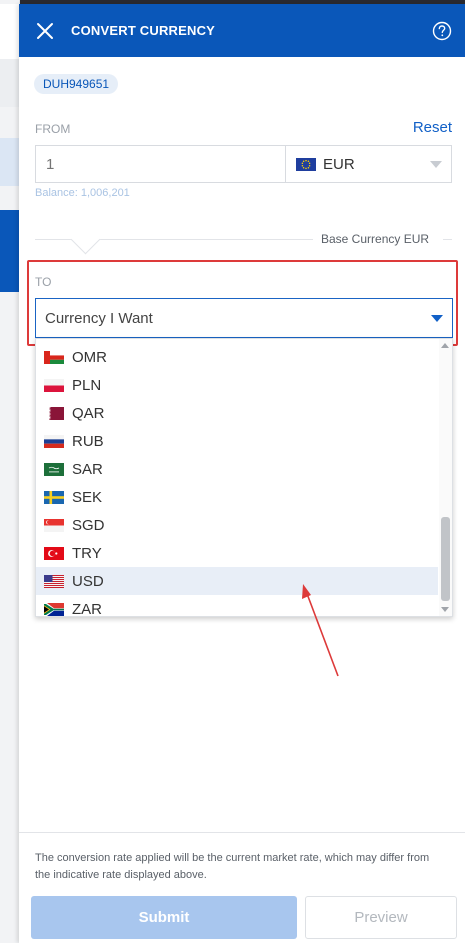 This screenshot has width=465, height=943. I want to click on from-currency-select: EUR, so click(368, 164).